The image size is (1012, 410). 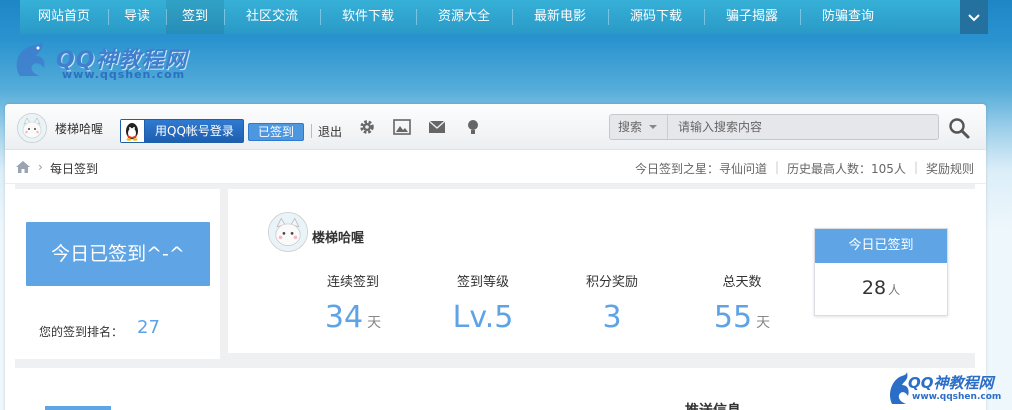 I want to click on stat-number: Lv.5, so click(x=483, y=317).